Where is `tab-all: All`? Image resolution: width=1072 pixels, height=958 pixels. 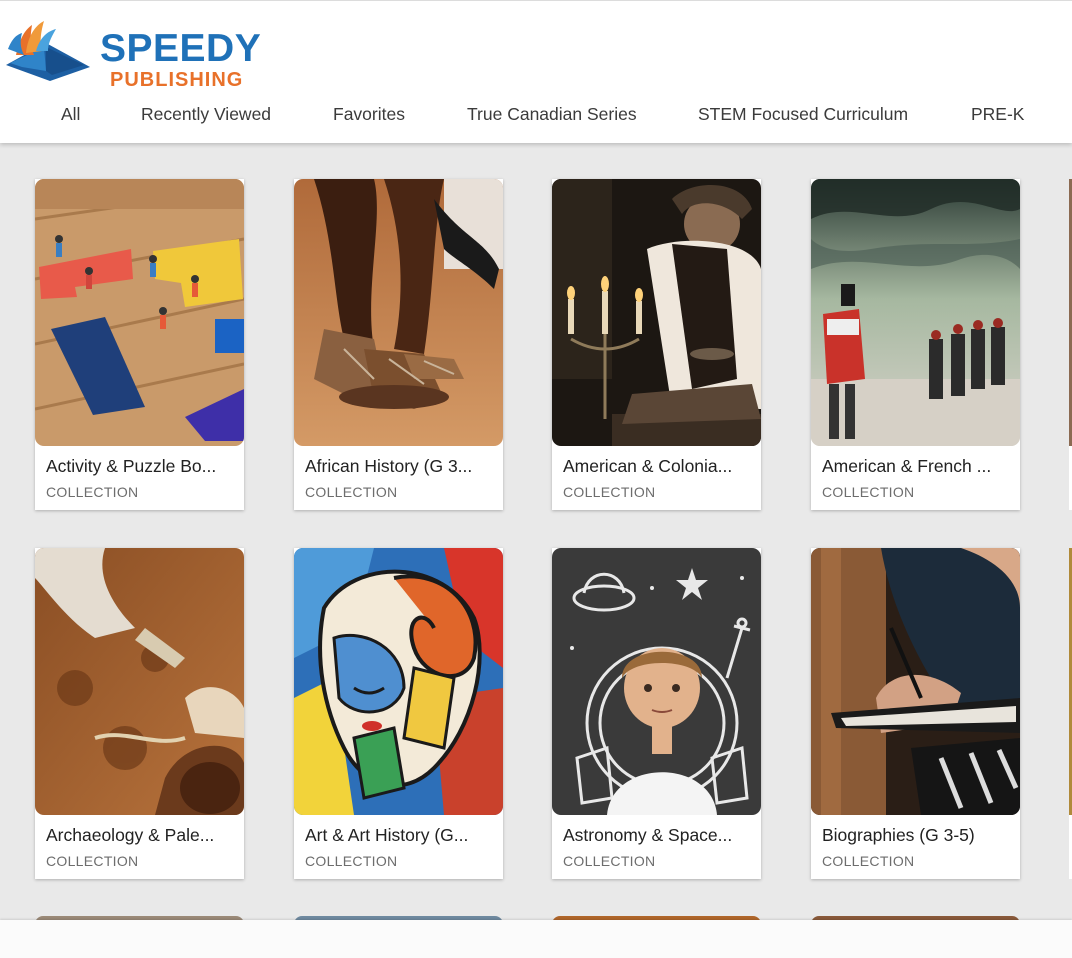 tab-all: All is located at coordinates (70, 114).